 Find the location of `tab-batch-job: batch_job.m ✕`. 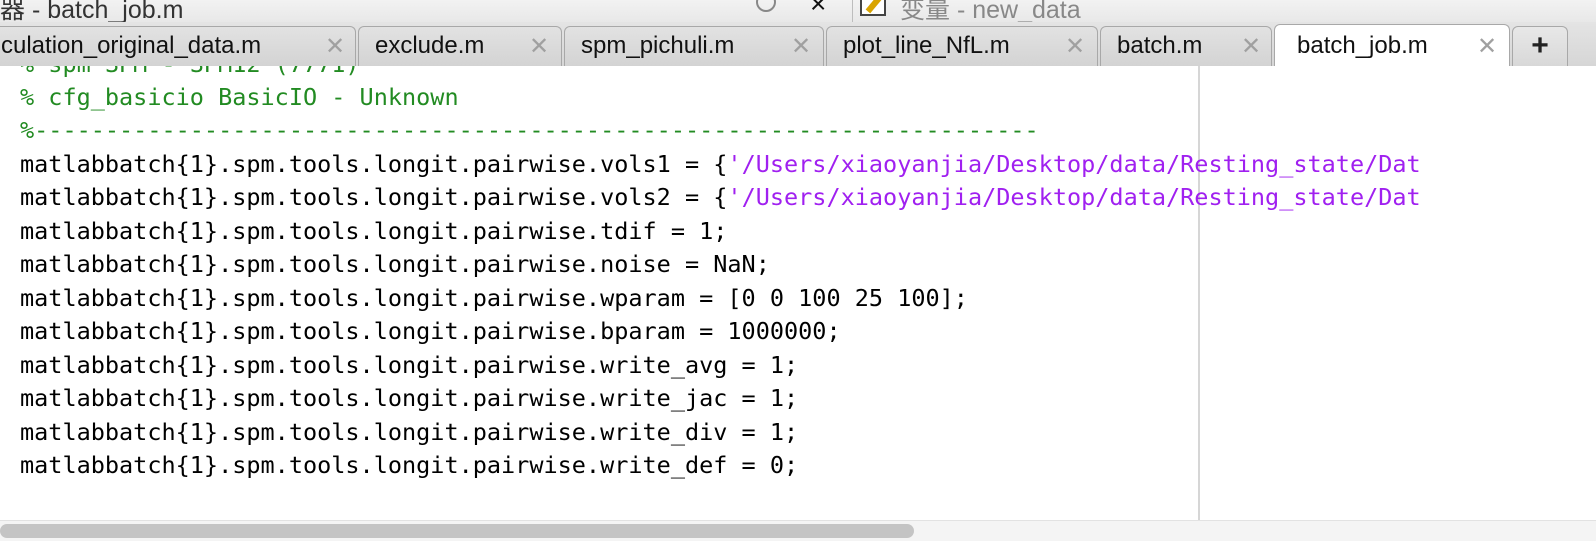

tab-batch-job: batch_job.m ✕ is located at coordinates (1392, 45).